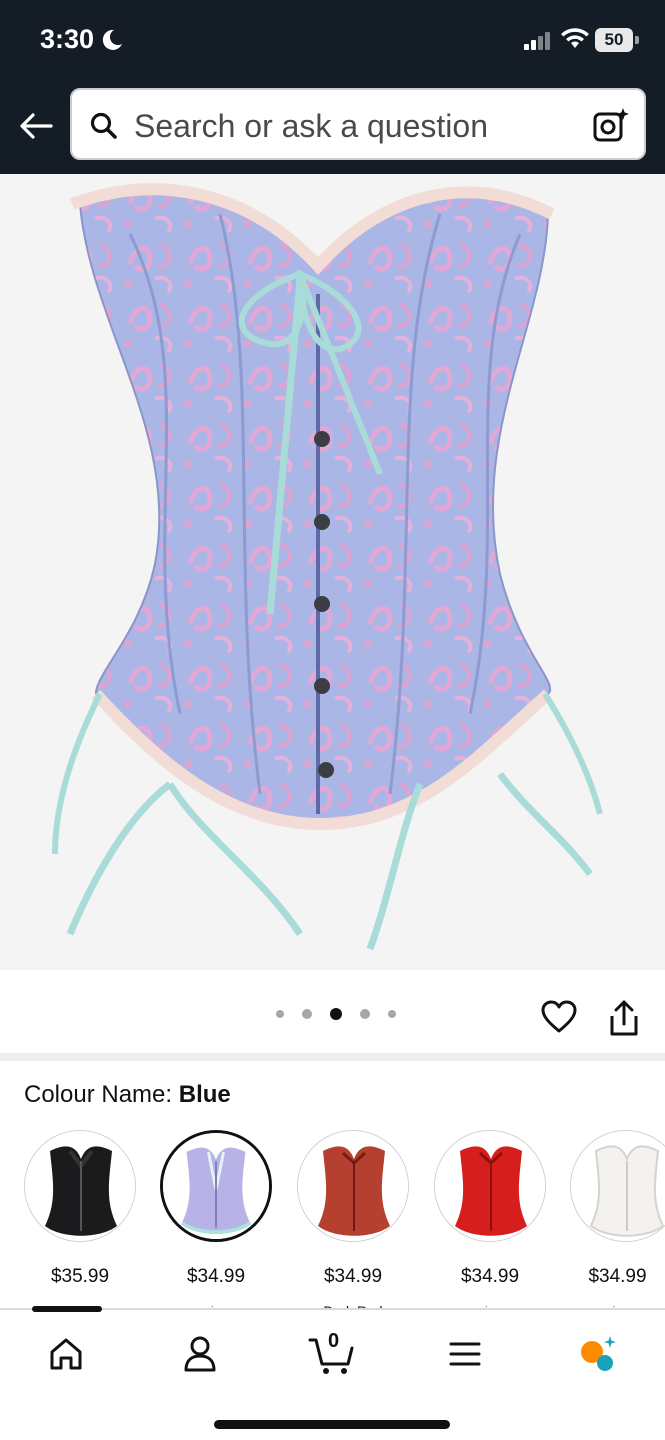 Image resolution: width=665 pixels, height=1440 pixels. What do you see at coordinates (332, 1057) in the screenshot?
I see `section-divider` at bounding box center [332, 1057].